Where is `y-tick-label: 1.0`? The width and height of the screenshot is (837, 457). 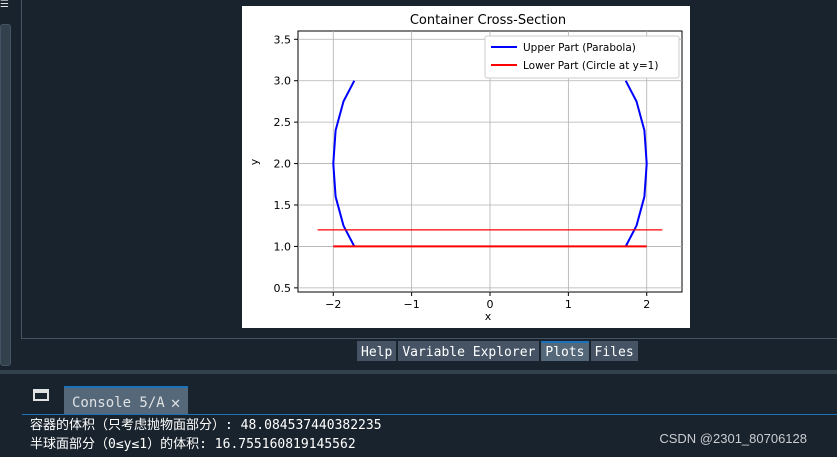 y-tick-label: 1.0 is located at coordinates (283, 246).